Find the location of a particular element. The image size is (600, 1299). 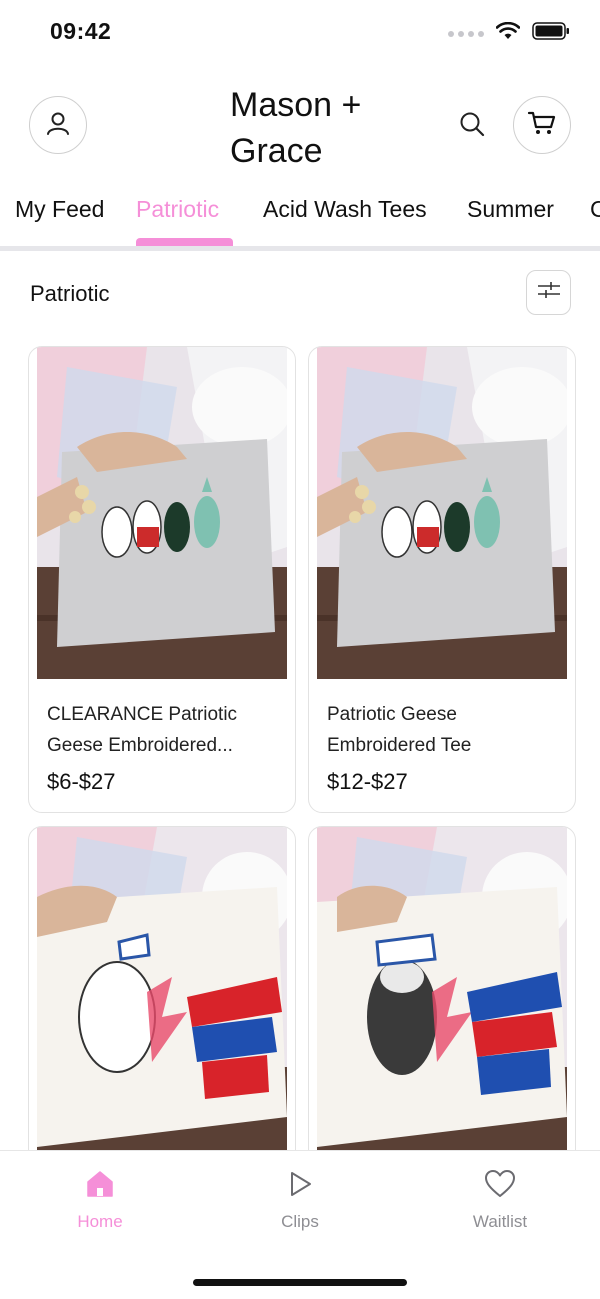

cart-button is located at coordinates (542, 125).